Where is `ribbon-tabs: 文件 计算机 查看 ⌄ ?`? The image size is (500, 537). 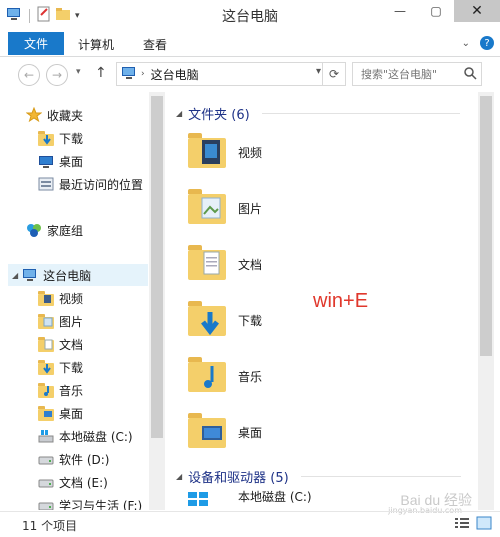
ribbon-tabs: 文件 计算机 查看 ⌄ ? is located at coordinates (250, 43).